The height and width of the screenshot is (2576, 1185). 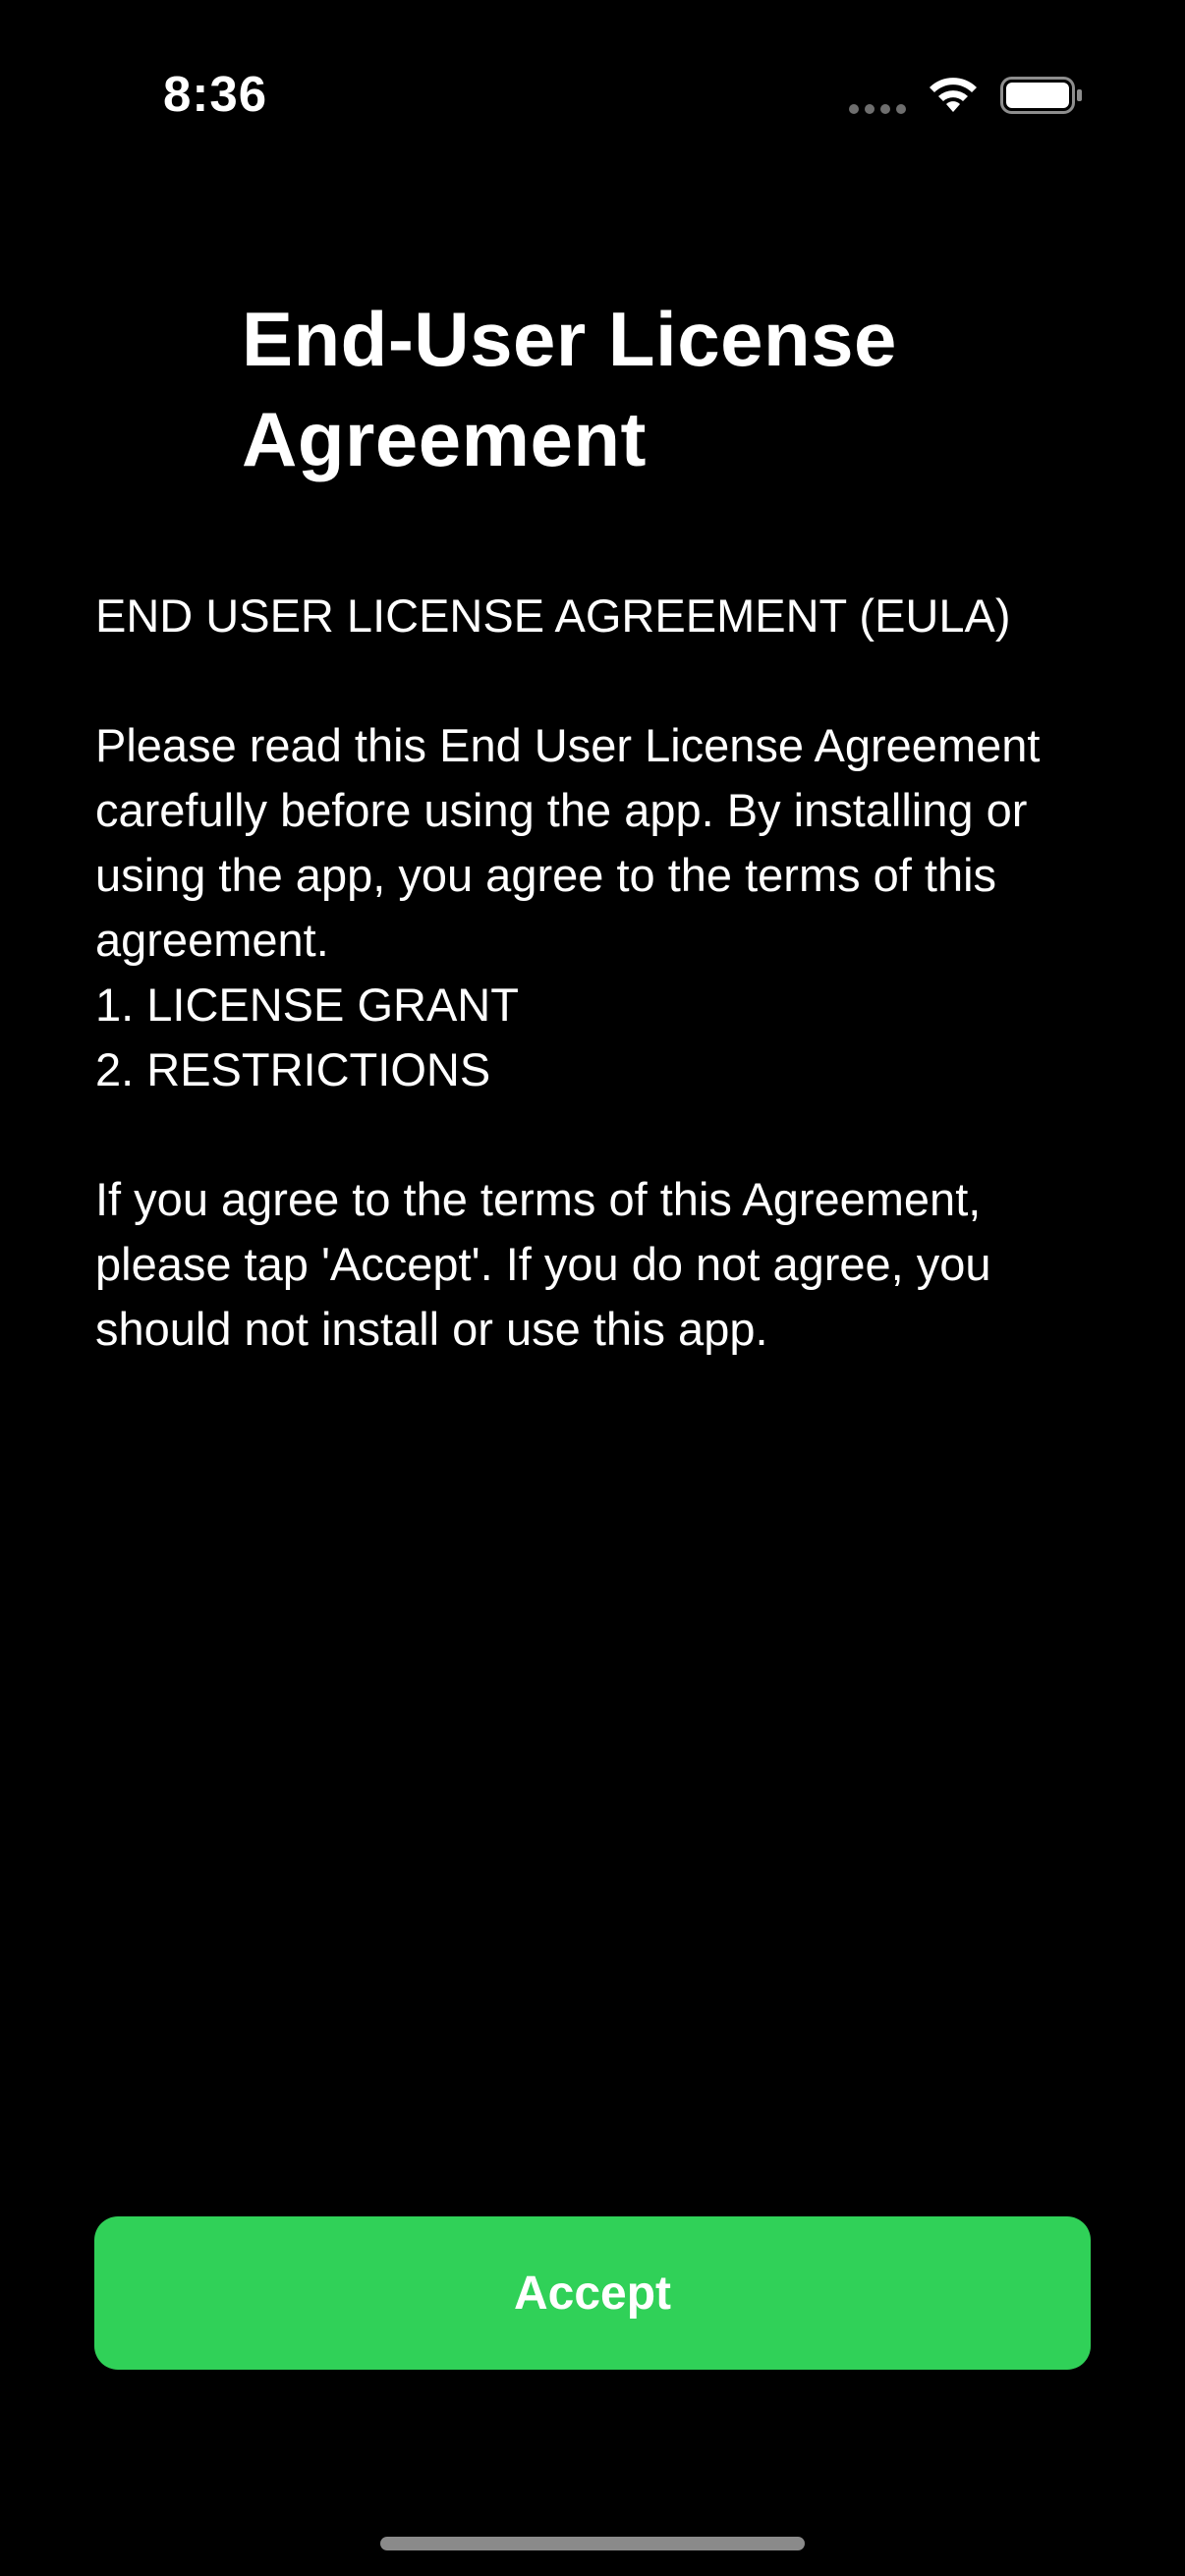 I want to click on home-indicator, so click(x=592, y=2543).